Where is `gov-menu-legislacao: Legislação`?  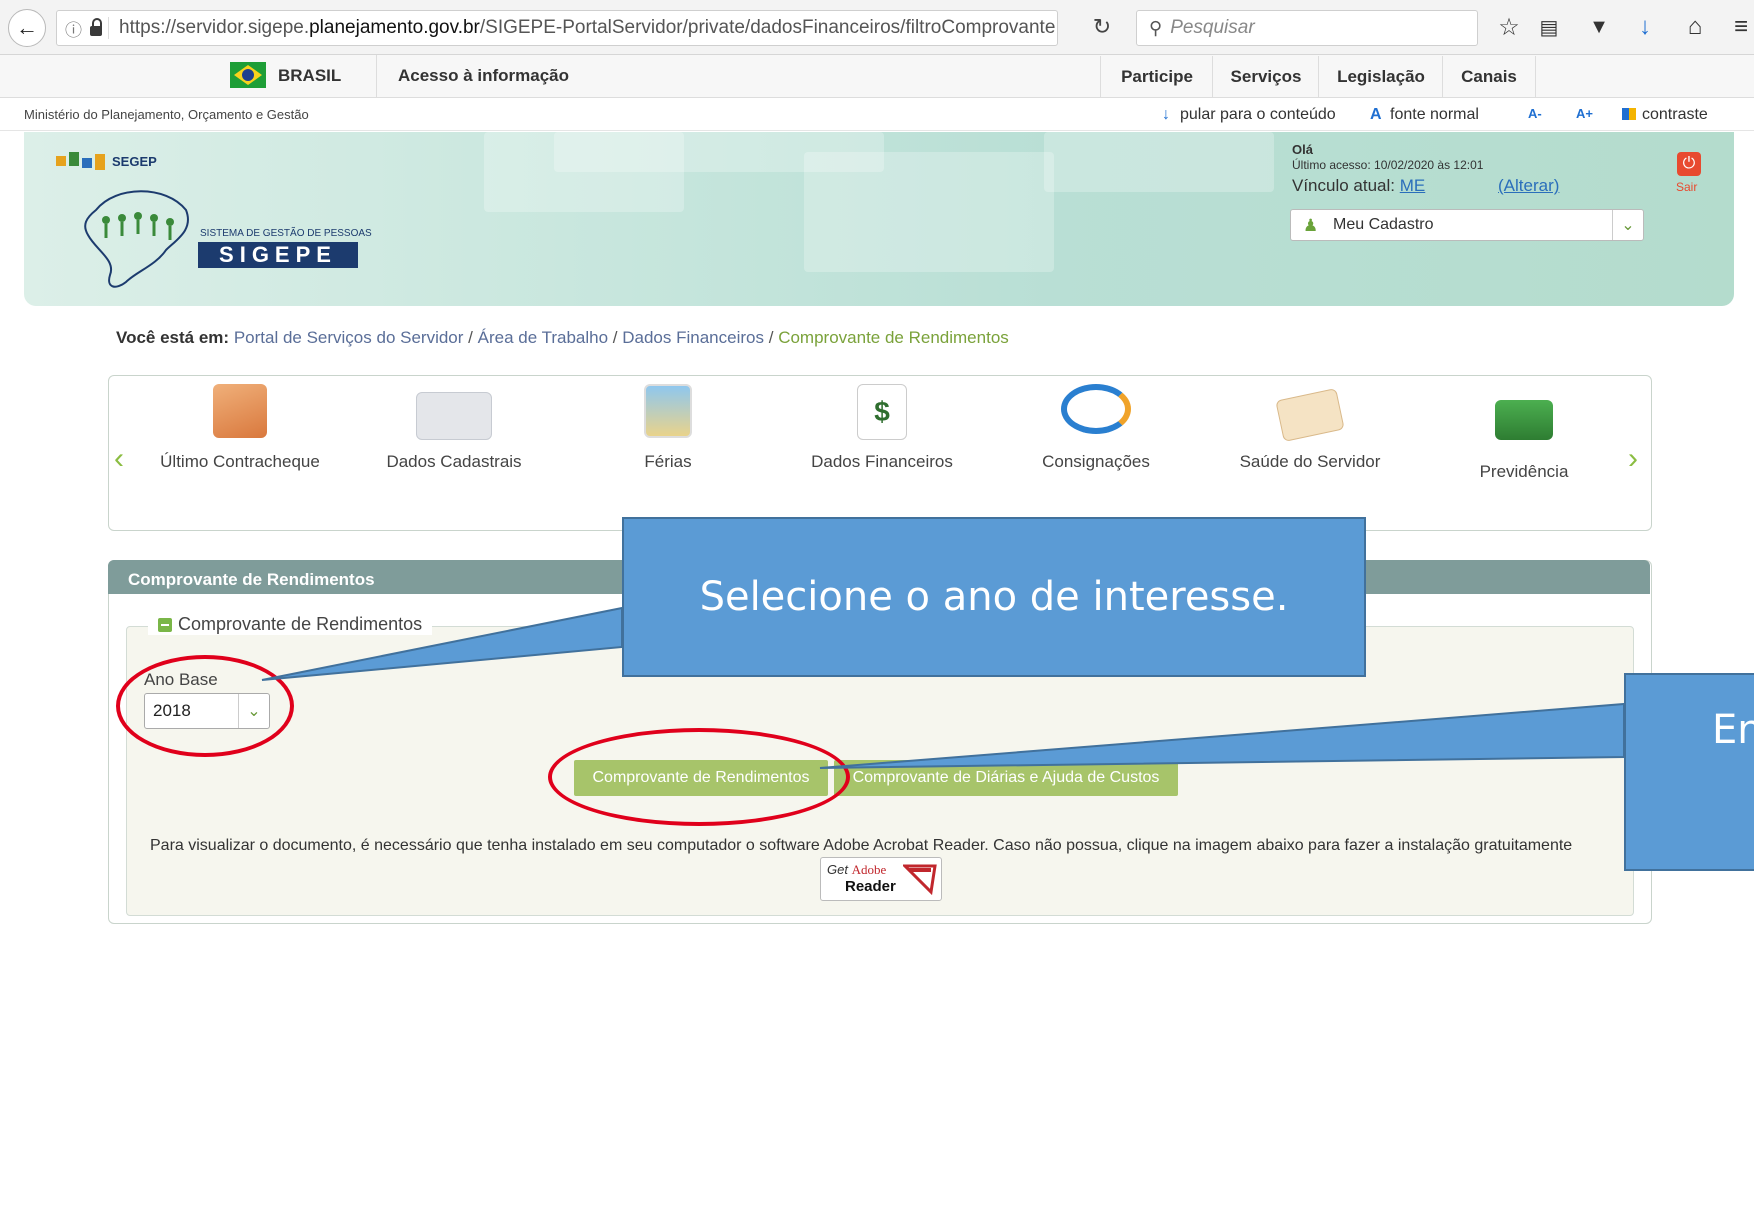 gov-menu-legislacao: Legislação is located at coordinates (1380, 76).